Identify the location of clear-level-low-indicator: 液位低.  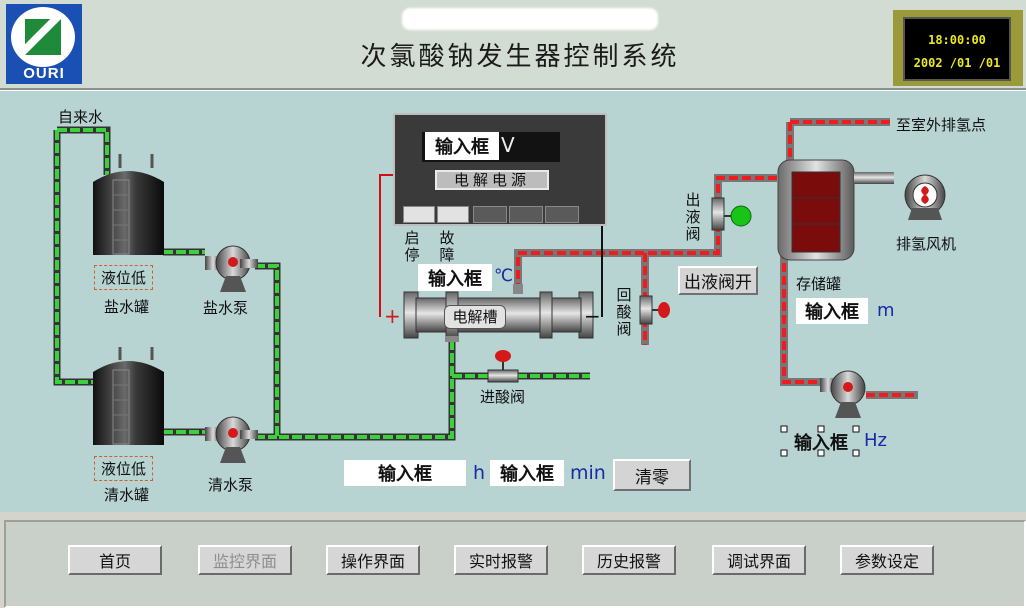
(124, 468).